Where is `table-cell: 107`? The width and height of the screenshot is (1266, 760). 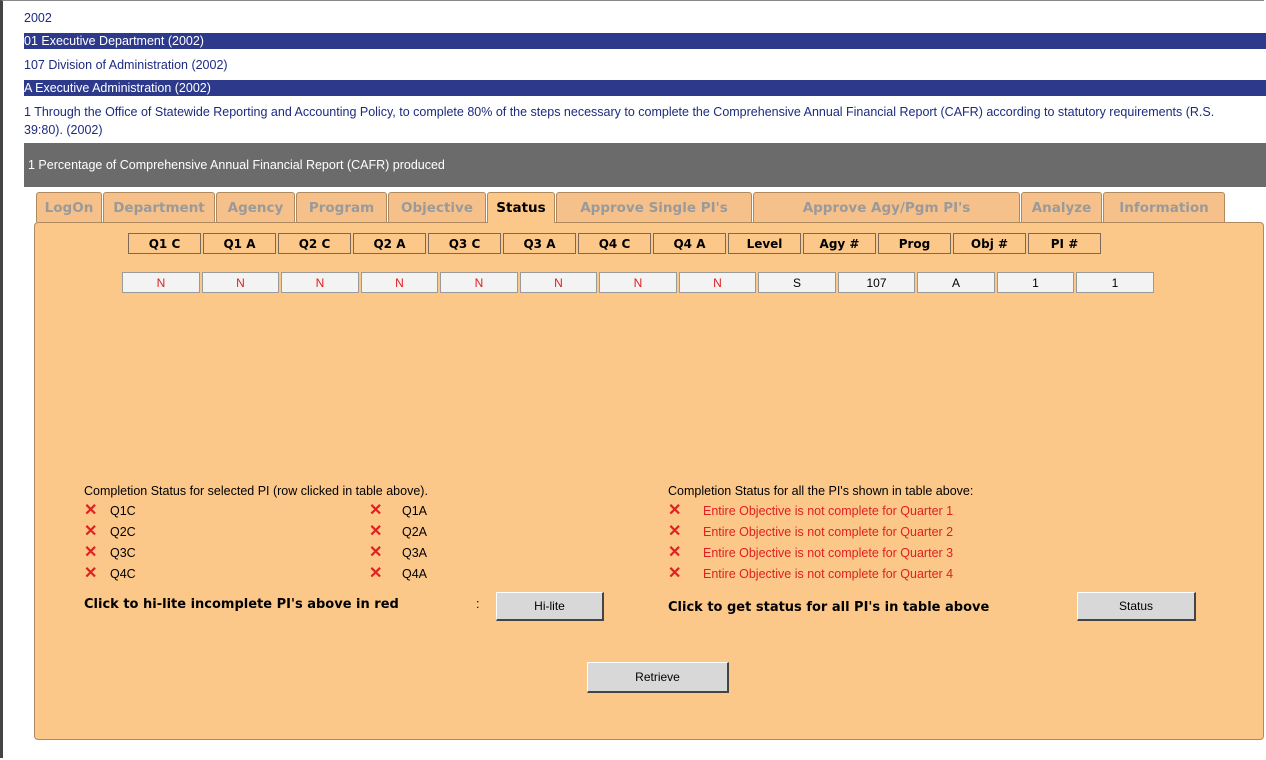
table-cell: 107 is located at coordinates (876, 282).